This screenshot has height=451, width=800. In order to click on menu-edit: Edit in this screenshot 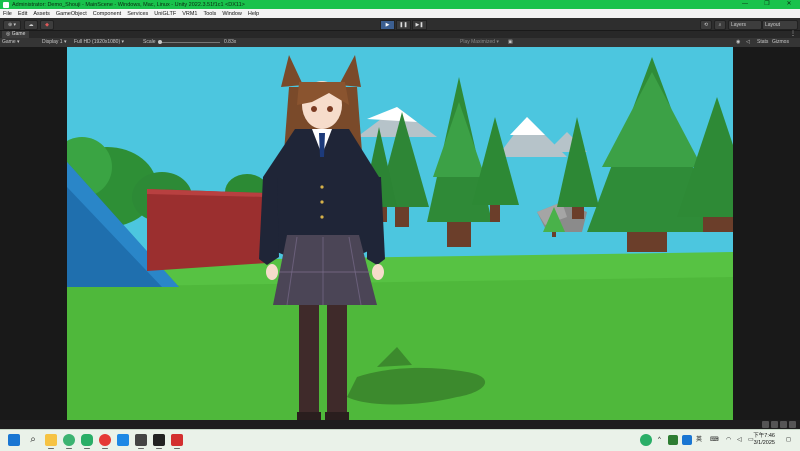, I will do `click(22, 14)`.